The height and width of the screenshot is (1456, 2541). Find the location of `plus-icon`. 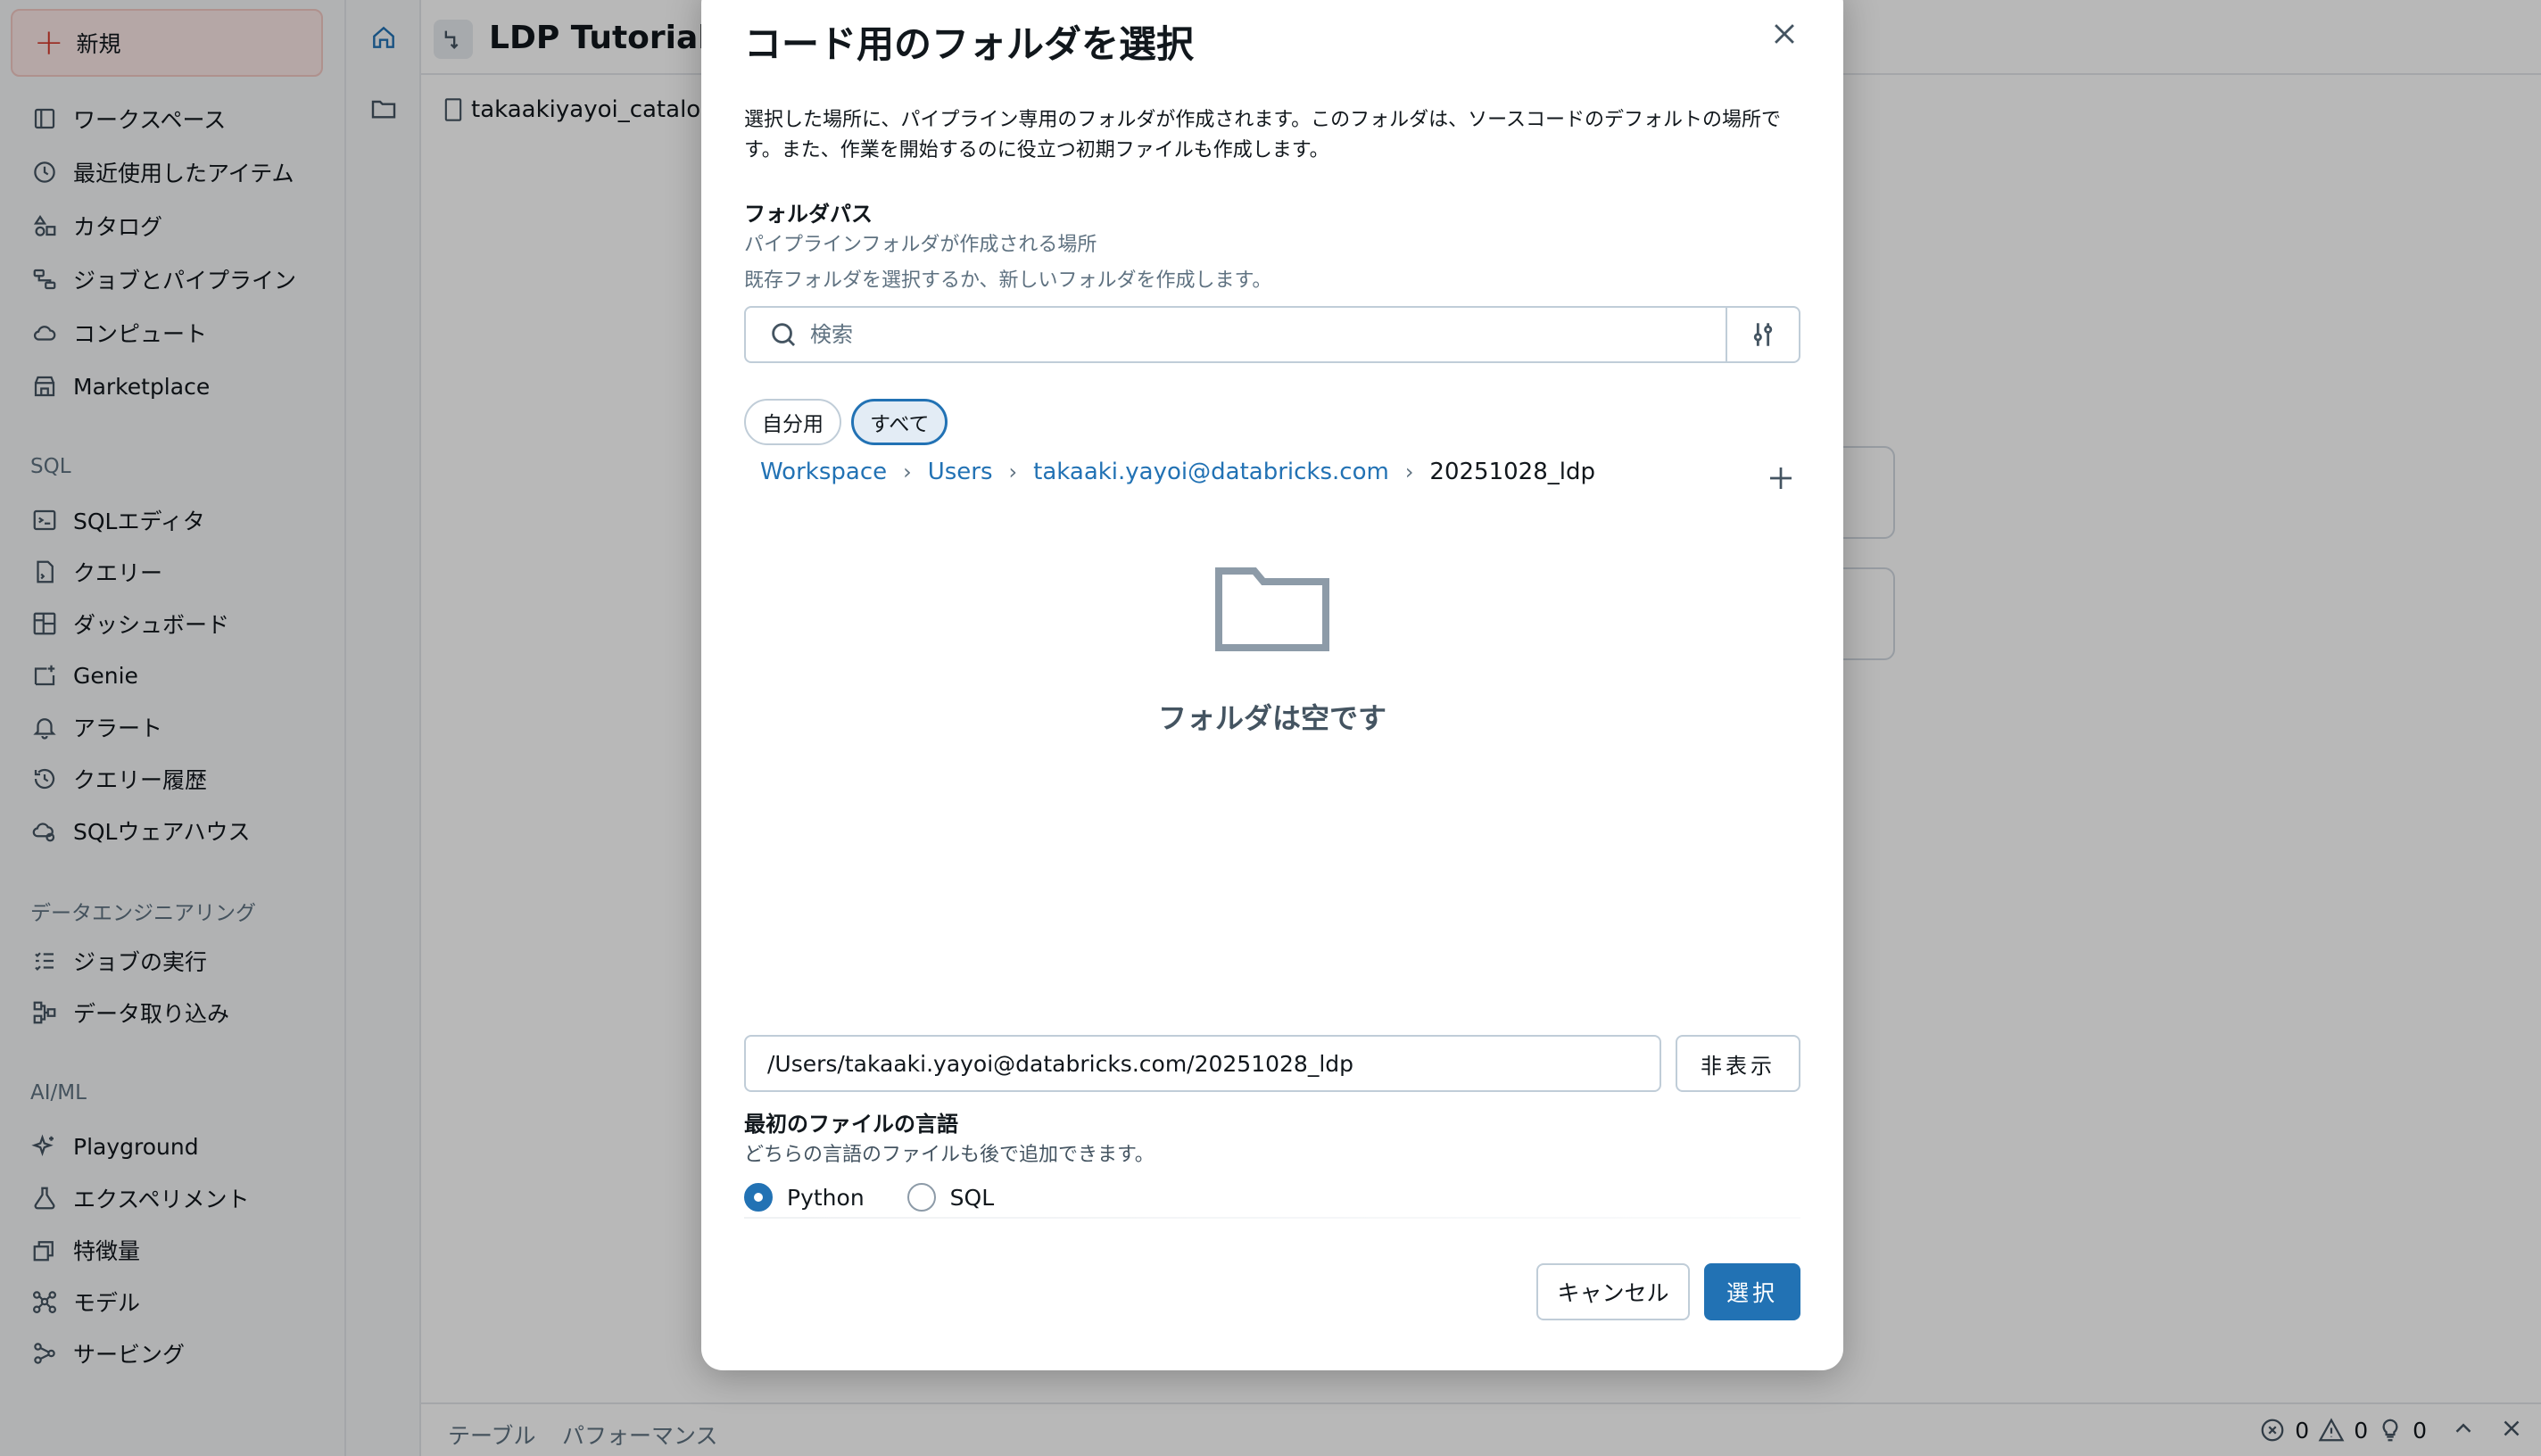

plus-icon is located at coordinates (1781, 478).